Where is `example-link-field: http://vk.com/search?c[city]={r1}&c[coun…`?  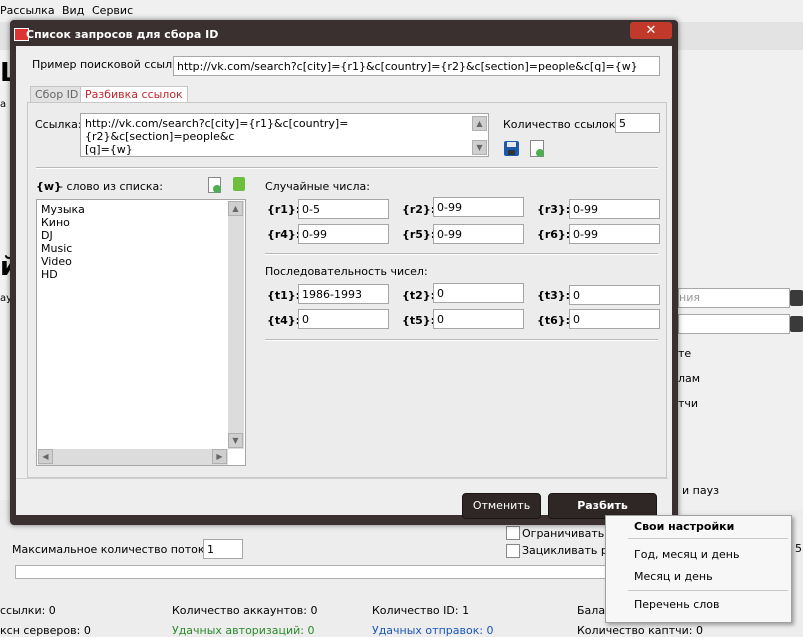 example-link-field: http://vk.com/search?c[city]={r1}&c[coun… is located at coordinates (416, 66).